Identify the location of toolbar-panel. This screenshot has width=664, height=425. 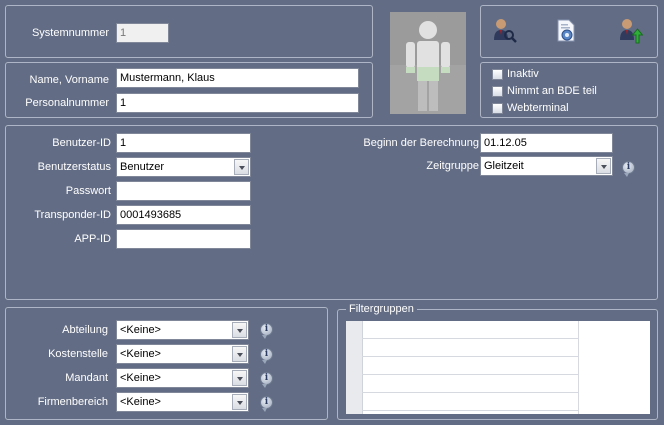
(569, 31).